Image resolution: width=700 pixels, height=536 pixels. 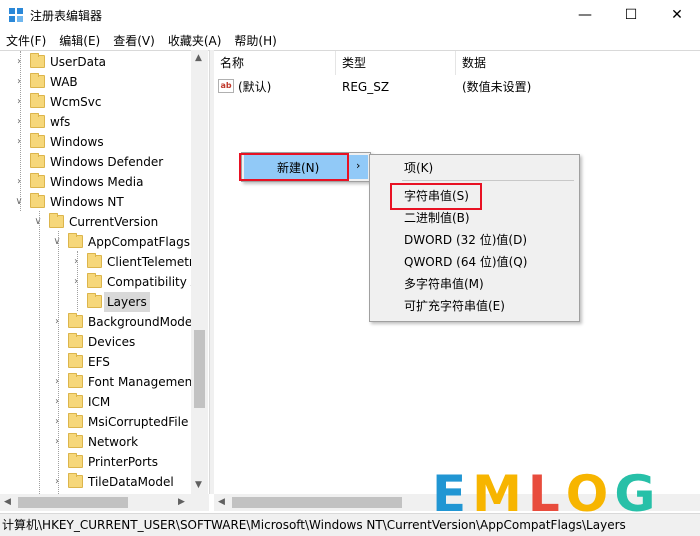 What do you see at coordinates (134, 40) in the screenshot?
I see `menu-view: 查看(V)` at bounding box center [134, 40].